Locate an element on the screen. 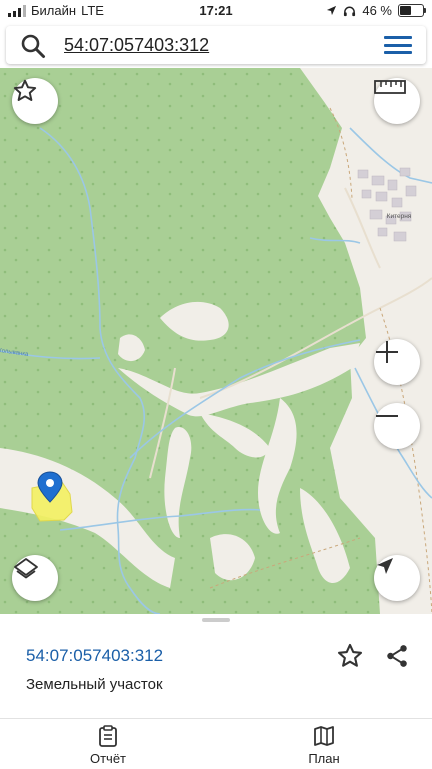 The image size is (432, 769). status-bar: Билайн LTE 17:21 46 % is located at coordinates (216, 11).